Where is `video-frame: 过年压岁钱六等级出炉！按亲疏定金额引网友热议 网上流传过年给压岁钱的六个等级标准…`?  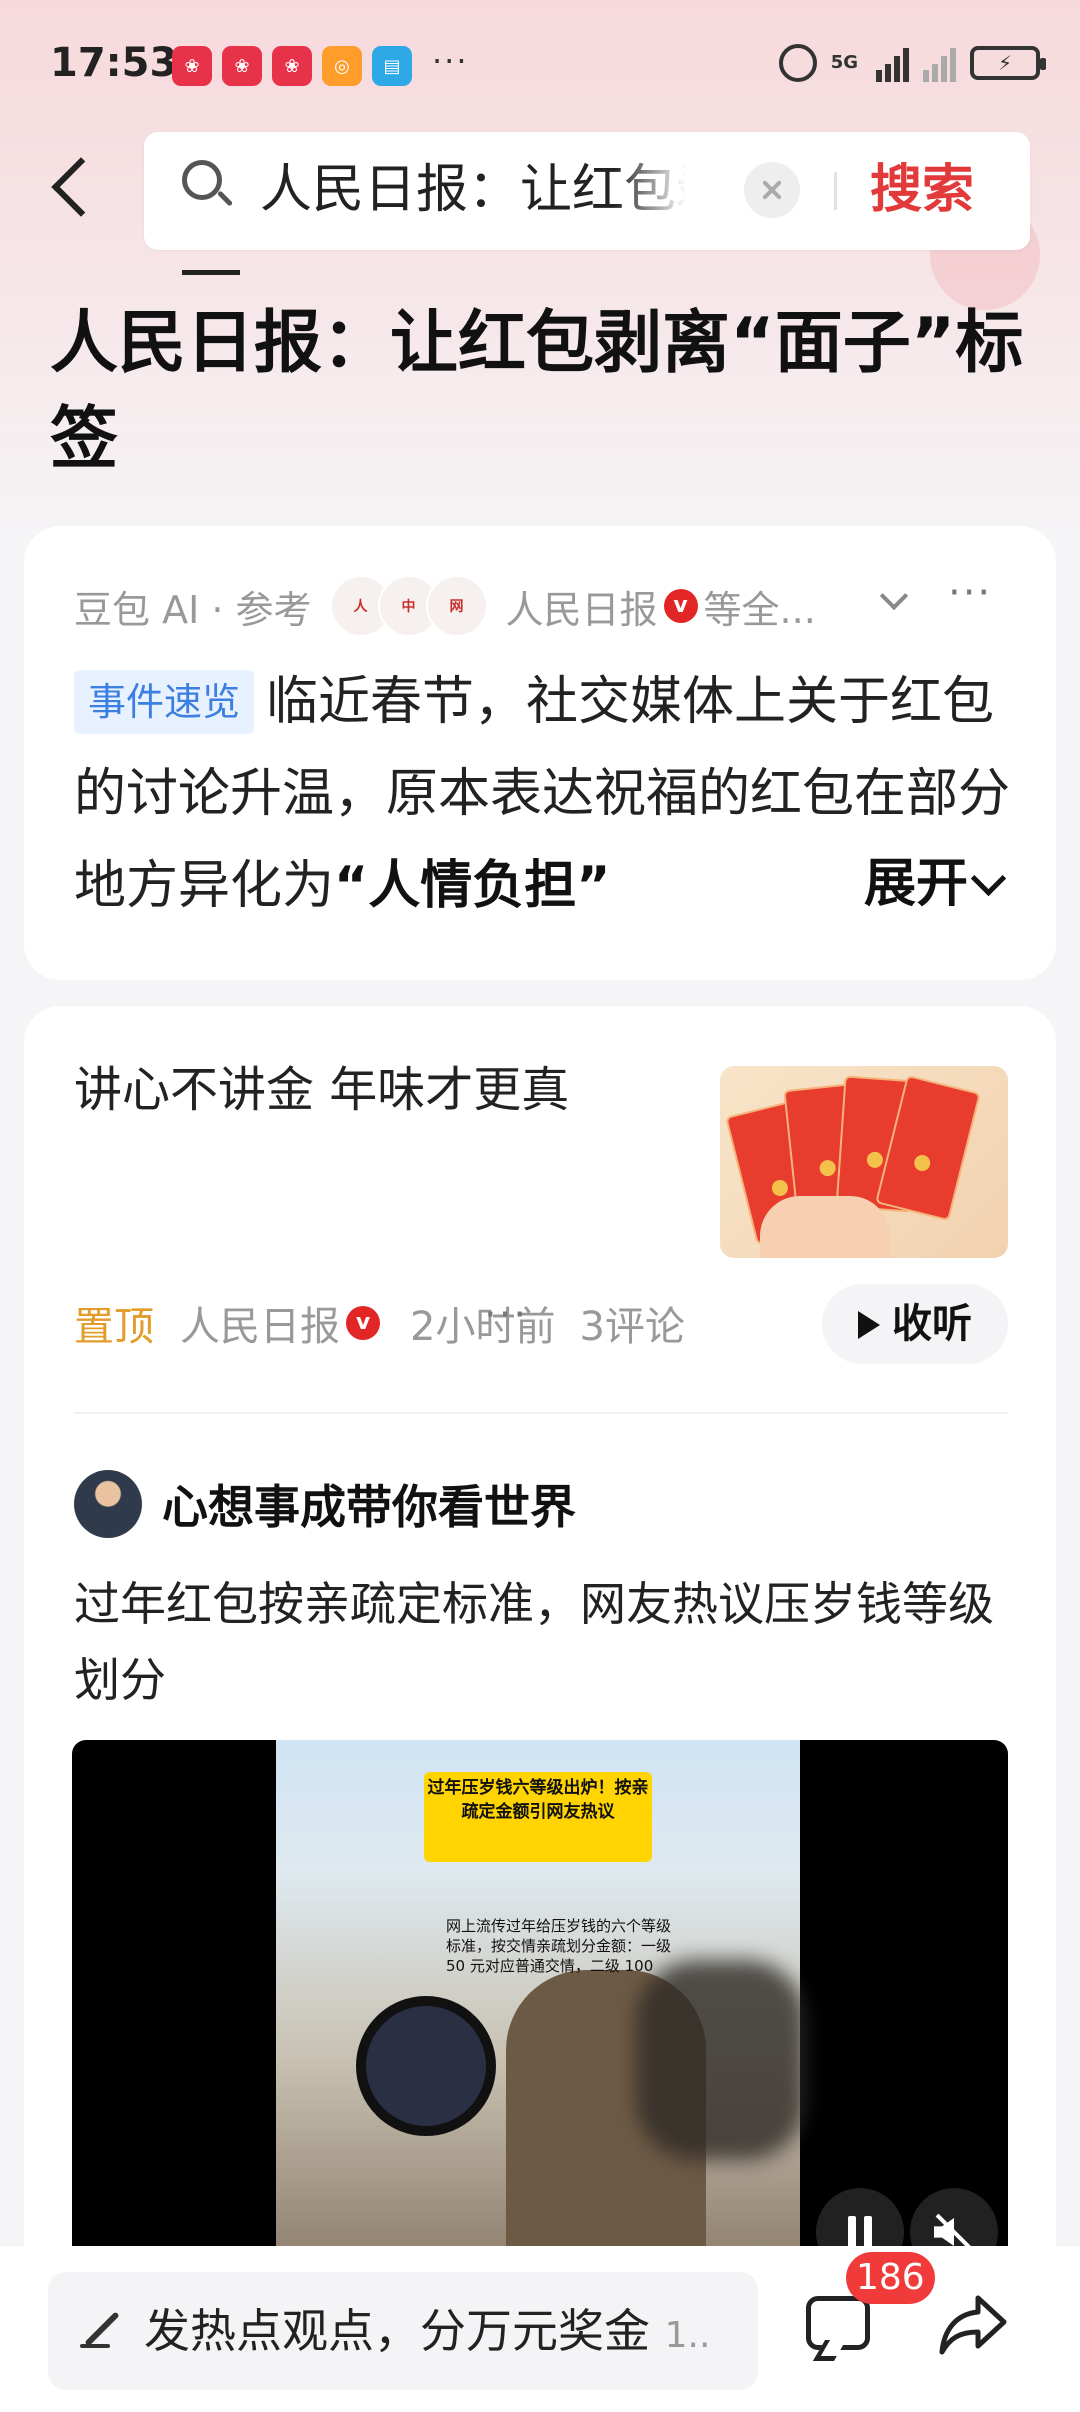
video-frame: 过年压岁钱六等级出炉！按亲疏定金额引网友热议 网上流传过年给压岁钱的六个等级标准… is located at coordinates (541, 2005).